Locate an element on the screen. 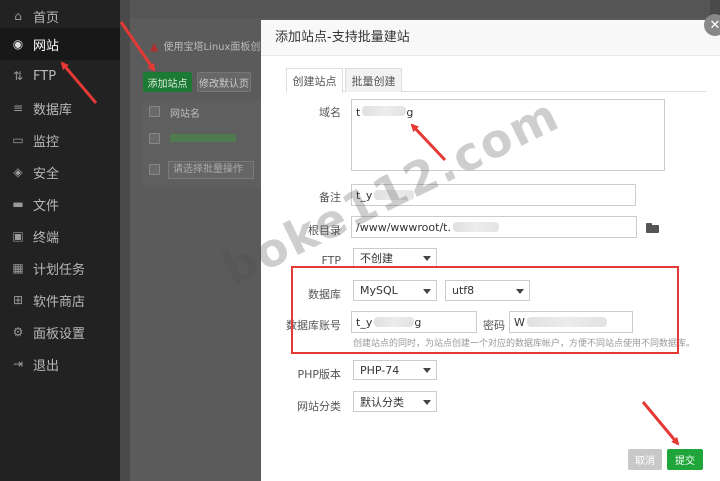 Image resolution: width=720 pixels, height=481 pixels. sidebar-item-security: ◈ 安全 is located at coordinates (60, 172).